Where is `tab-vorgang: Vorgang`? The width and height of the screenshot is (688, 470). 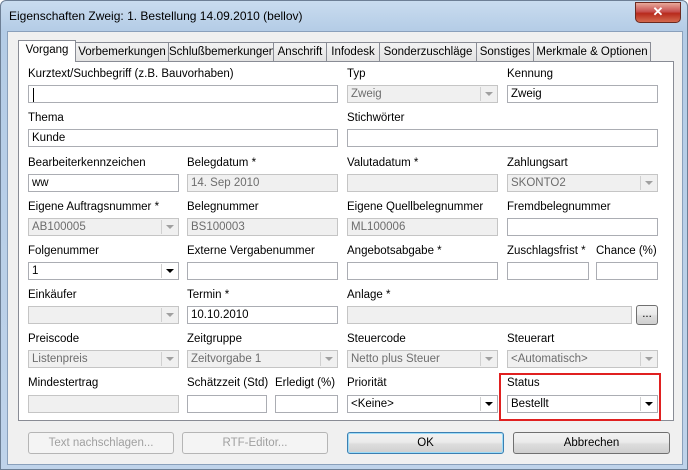 tab-vorgang: Vorgang is located at coordinates (47, 51).